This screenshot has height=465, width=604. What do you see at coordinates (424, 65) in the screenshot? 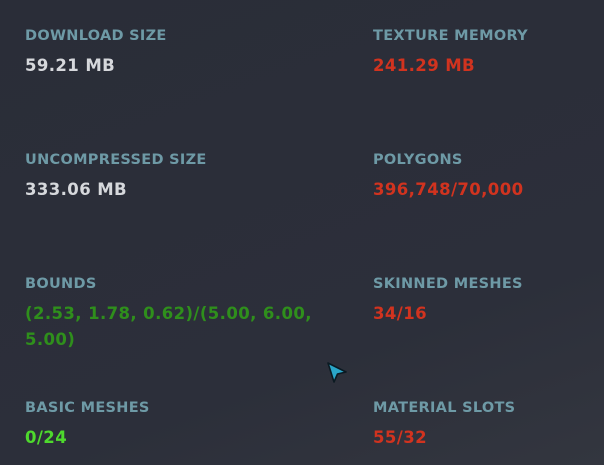
I see `stat-value: 241.29 MB` at bounding box center [424, 65].